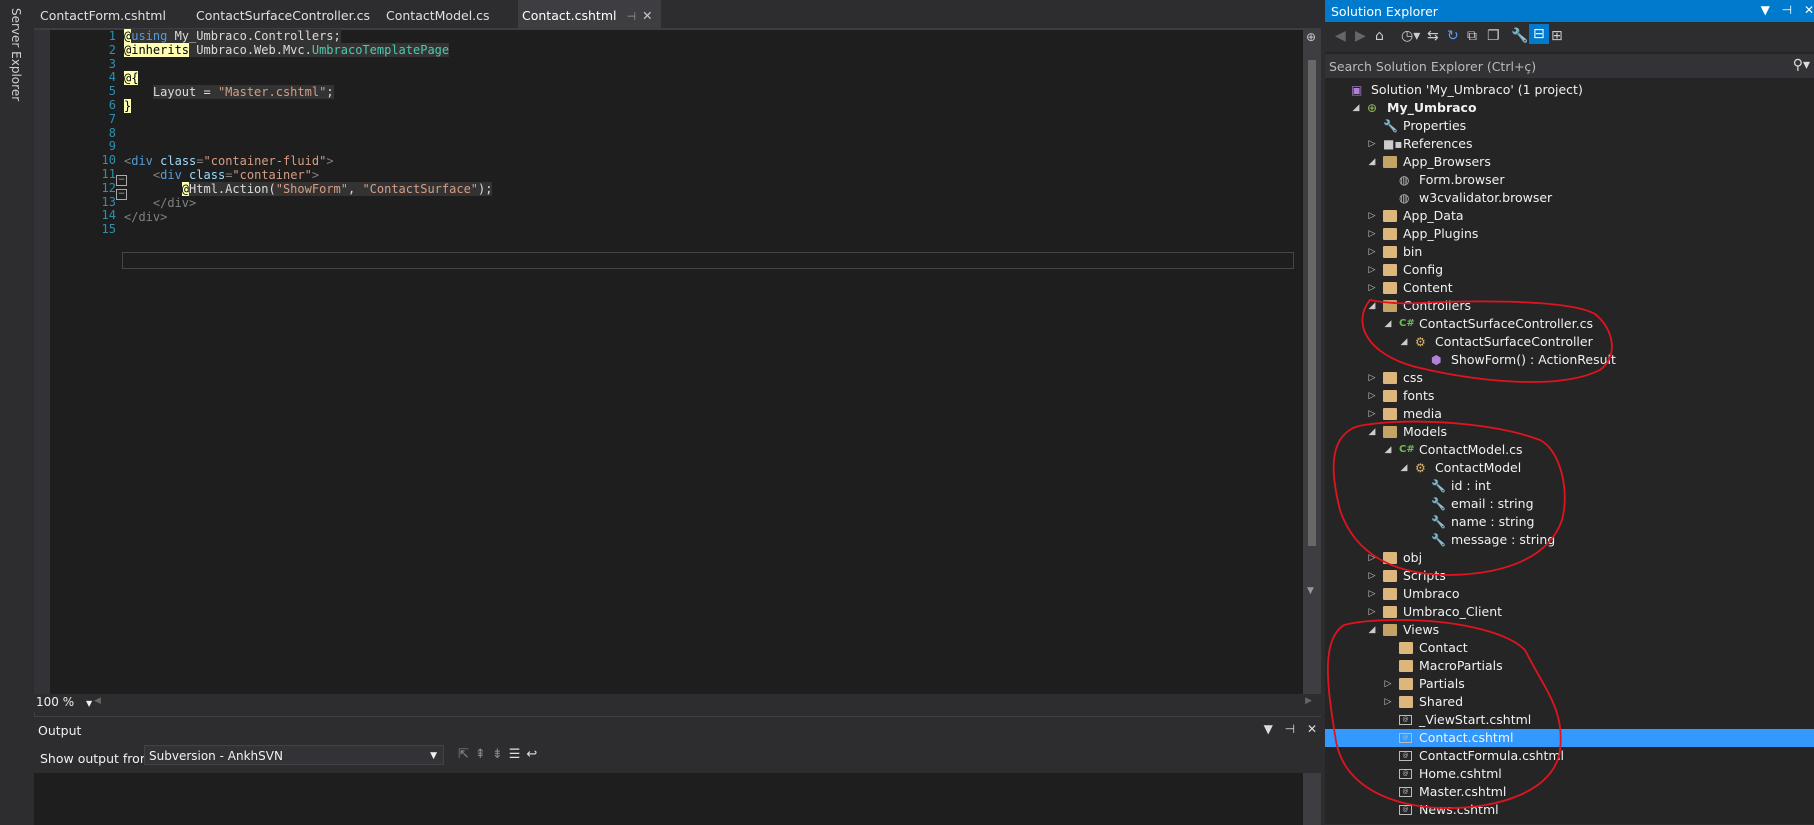 The height and width of the screenshot is (825, 1814). Describe the element at coordinates (1569, 702) in the screenshot. I see `tree-item: ▷ Shared` at that location.